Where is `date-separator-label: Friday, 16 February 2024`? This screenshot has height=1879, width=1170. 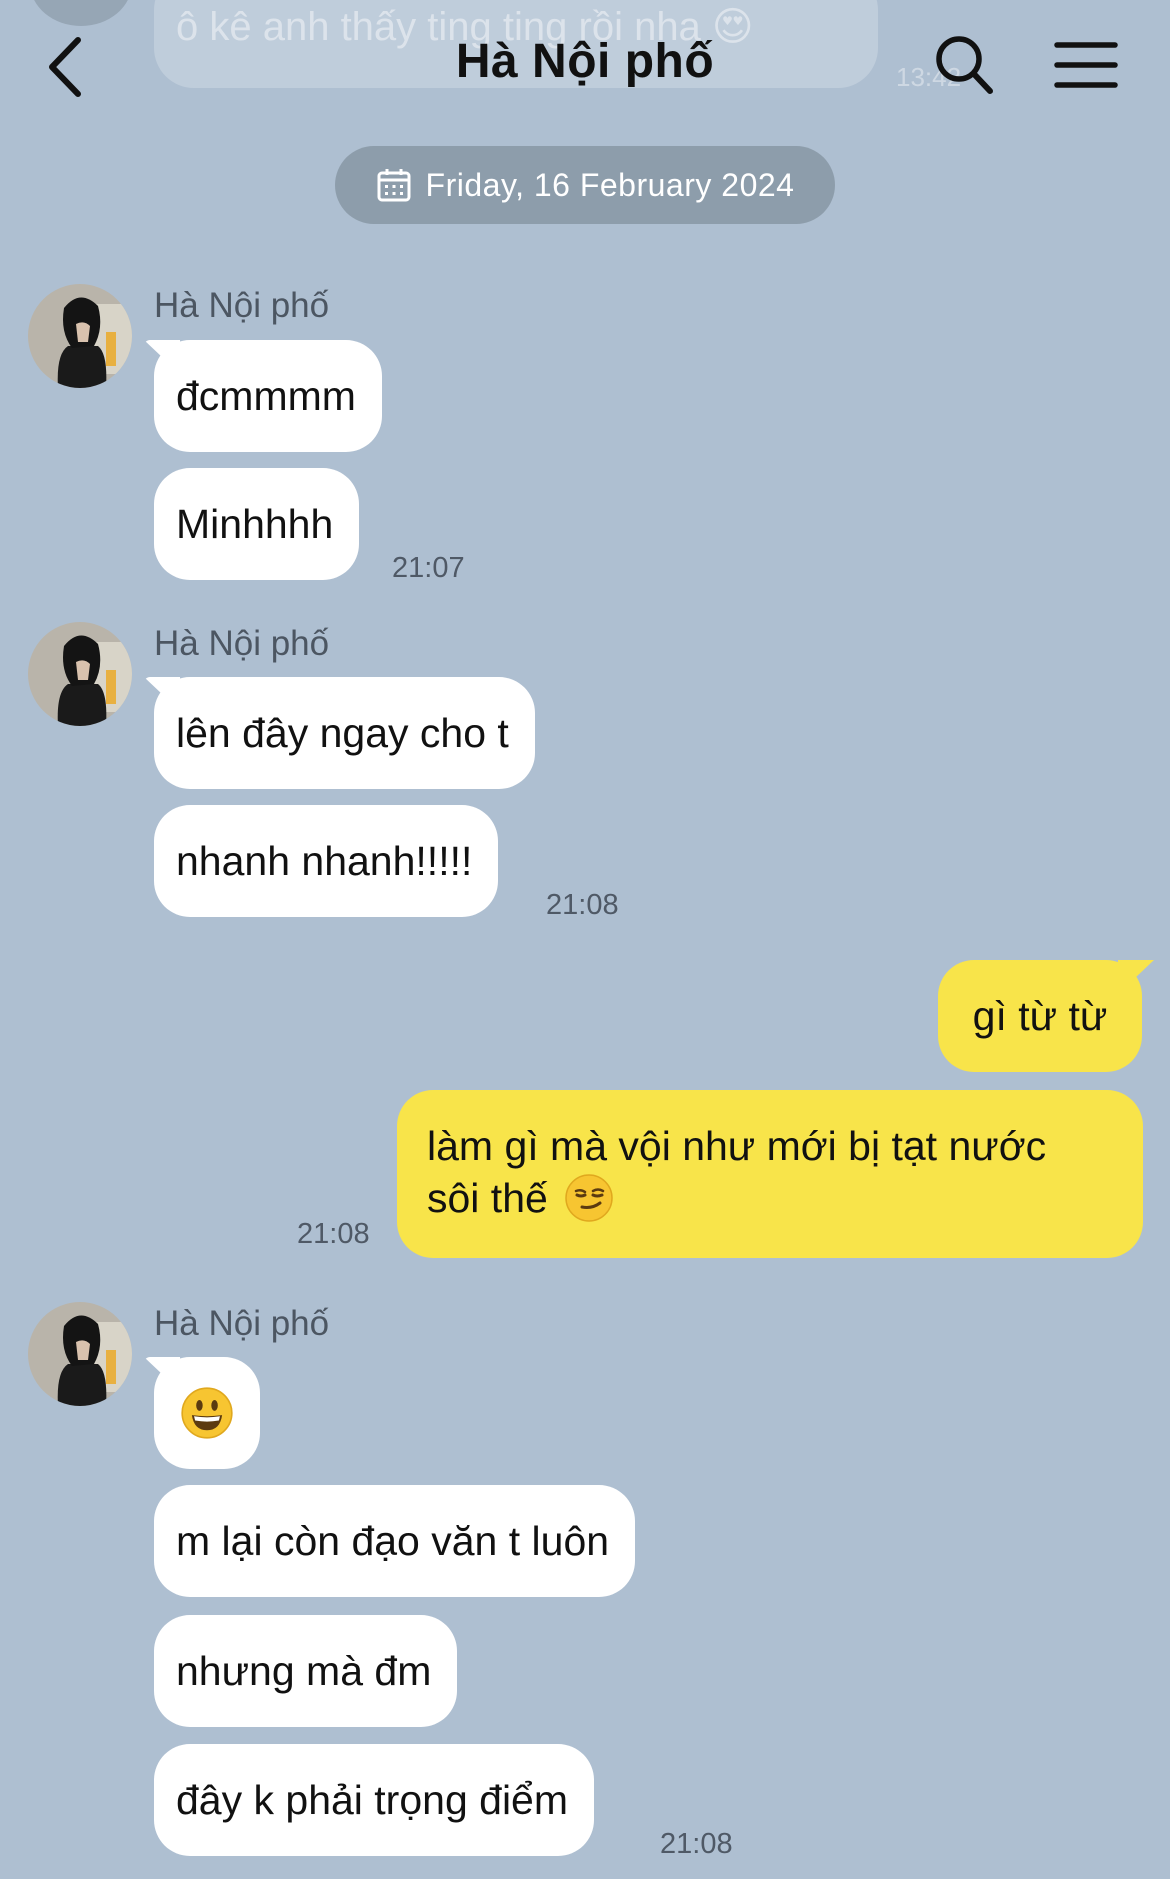 date-separator-label: Friday, 16 February 2024 is located at coordinates (610, 184).